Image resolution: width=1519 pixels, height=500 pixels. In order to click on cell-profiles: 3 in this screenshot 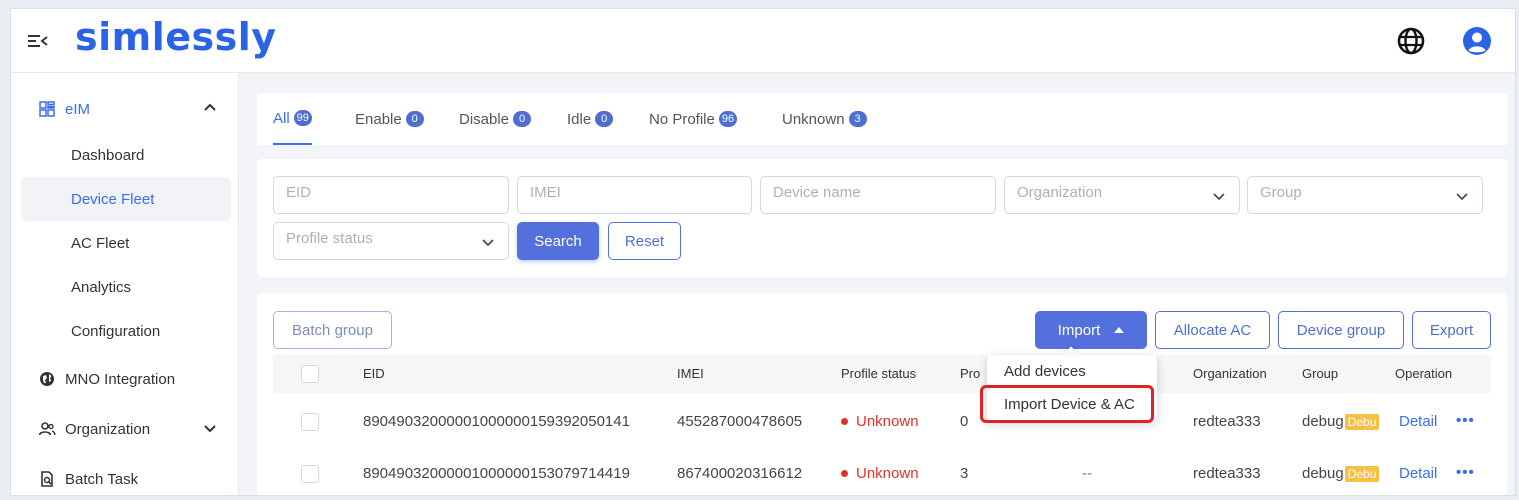, I will do `click(964, 473)`.